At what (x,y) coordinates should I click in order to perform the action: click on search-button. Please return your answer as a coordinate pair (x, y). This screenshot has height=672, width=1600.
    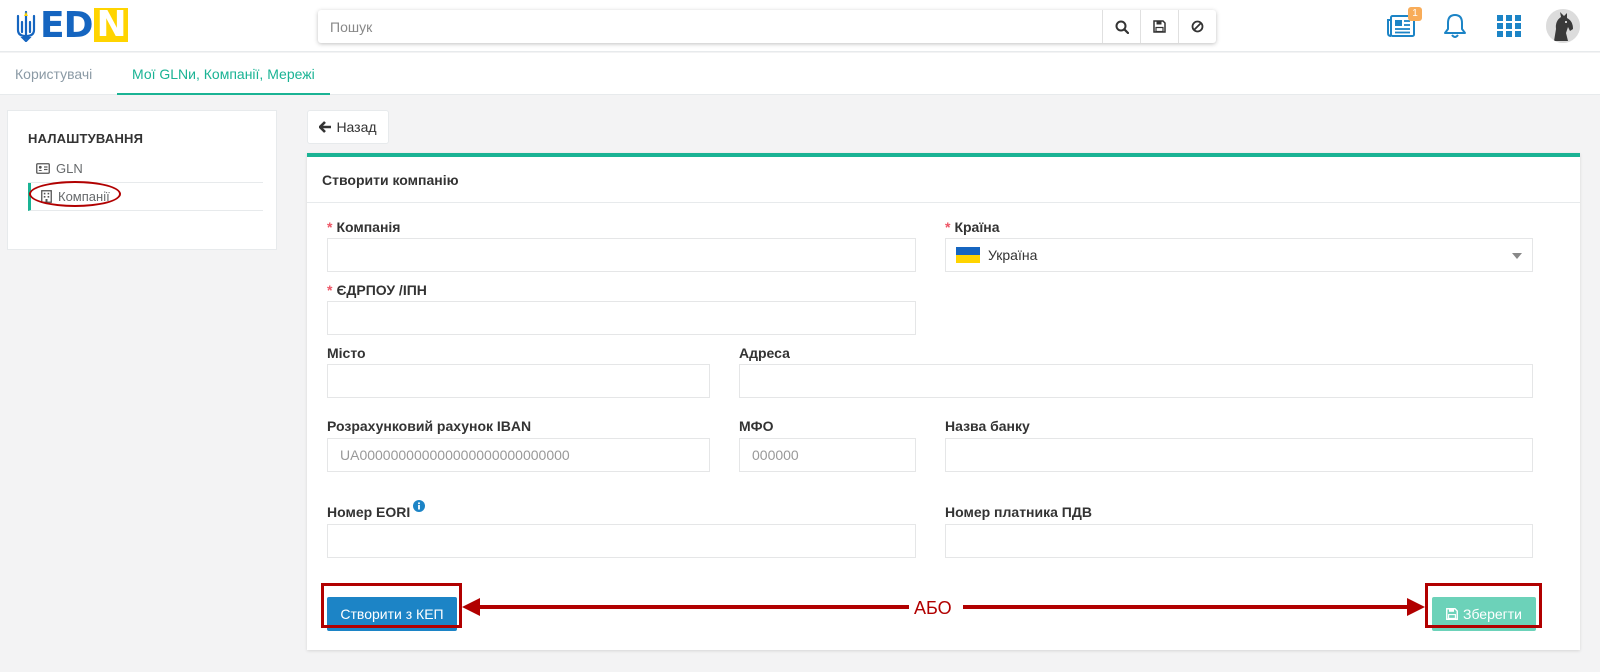
    Looking at the image, I should click on (1121, 26).